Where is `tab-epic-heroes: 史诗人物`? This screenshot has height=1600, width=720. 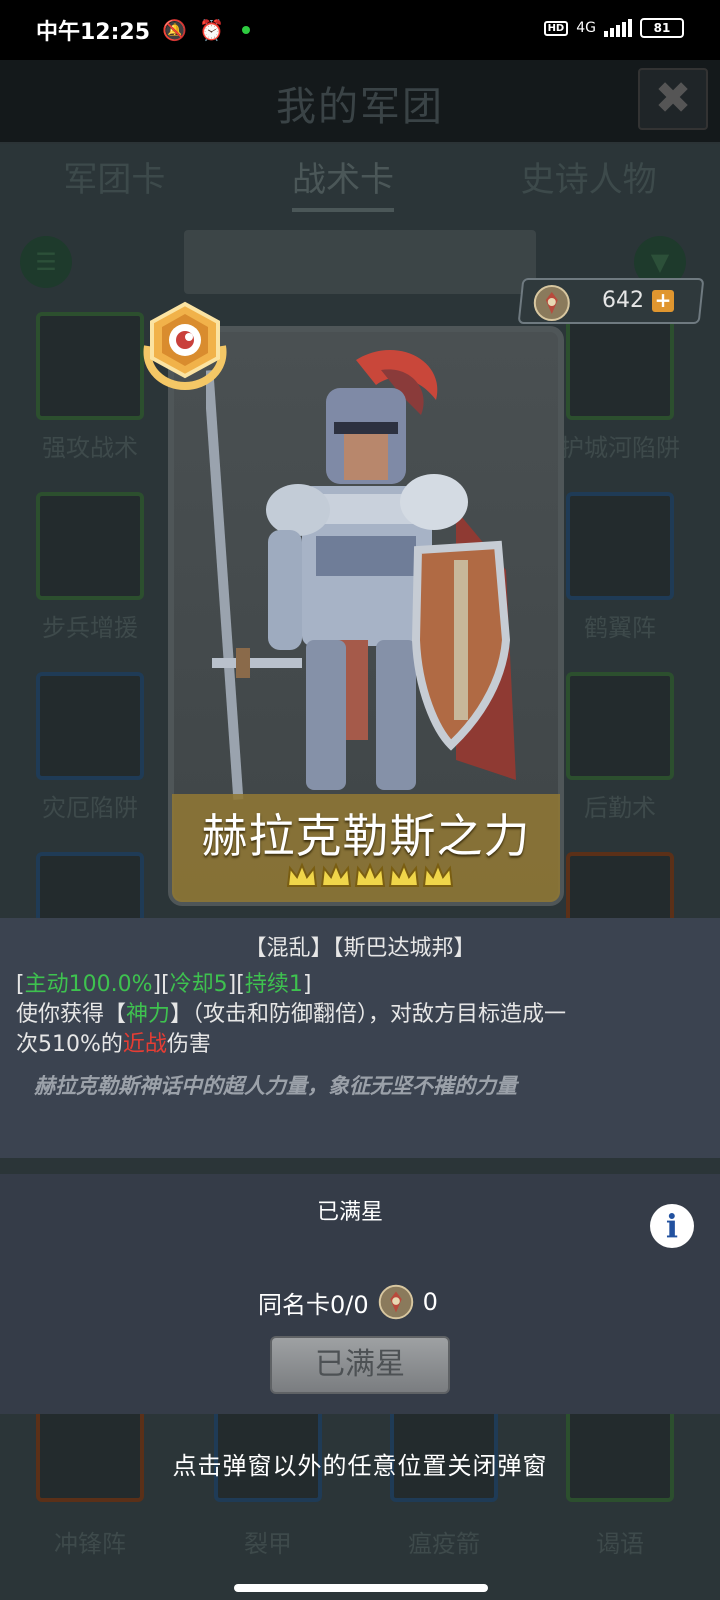
tab-epic-heroes: 史诗人物 is located at coordinates (589, 182).